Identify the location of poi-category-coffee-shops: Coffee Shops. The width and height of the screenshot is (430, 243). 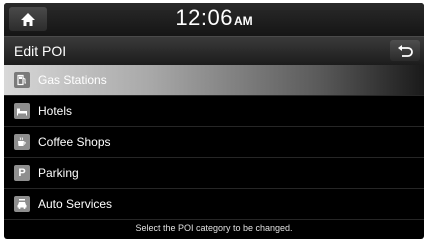
(214, 142).